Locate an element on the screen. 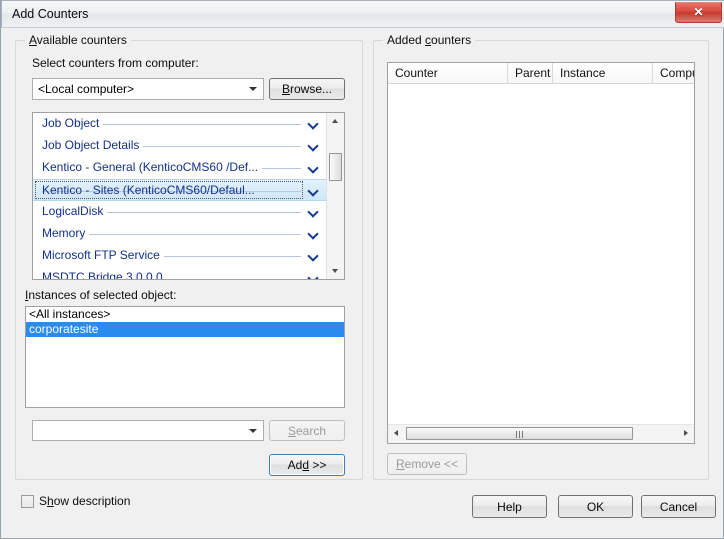 Image resolution: width=724 pixels, height=539 pixels. added-counters-scroll-thumb is located at coordinates (519, 433).